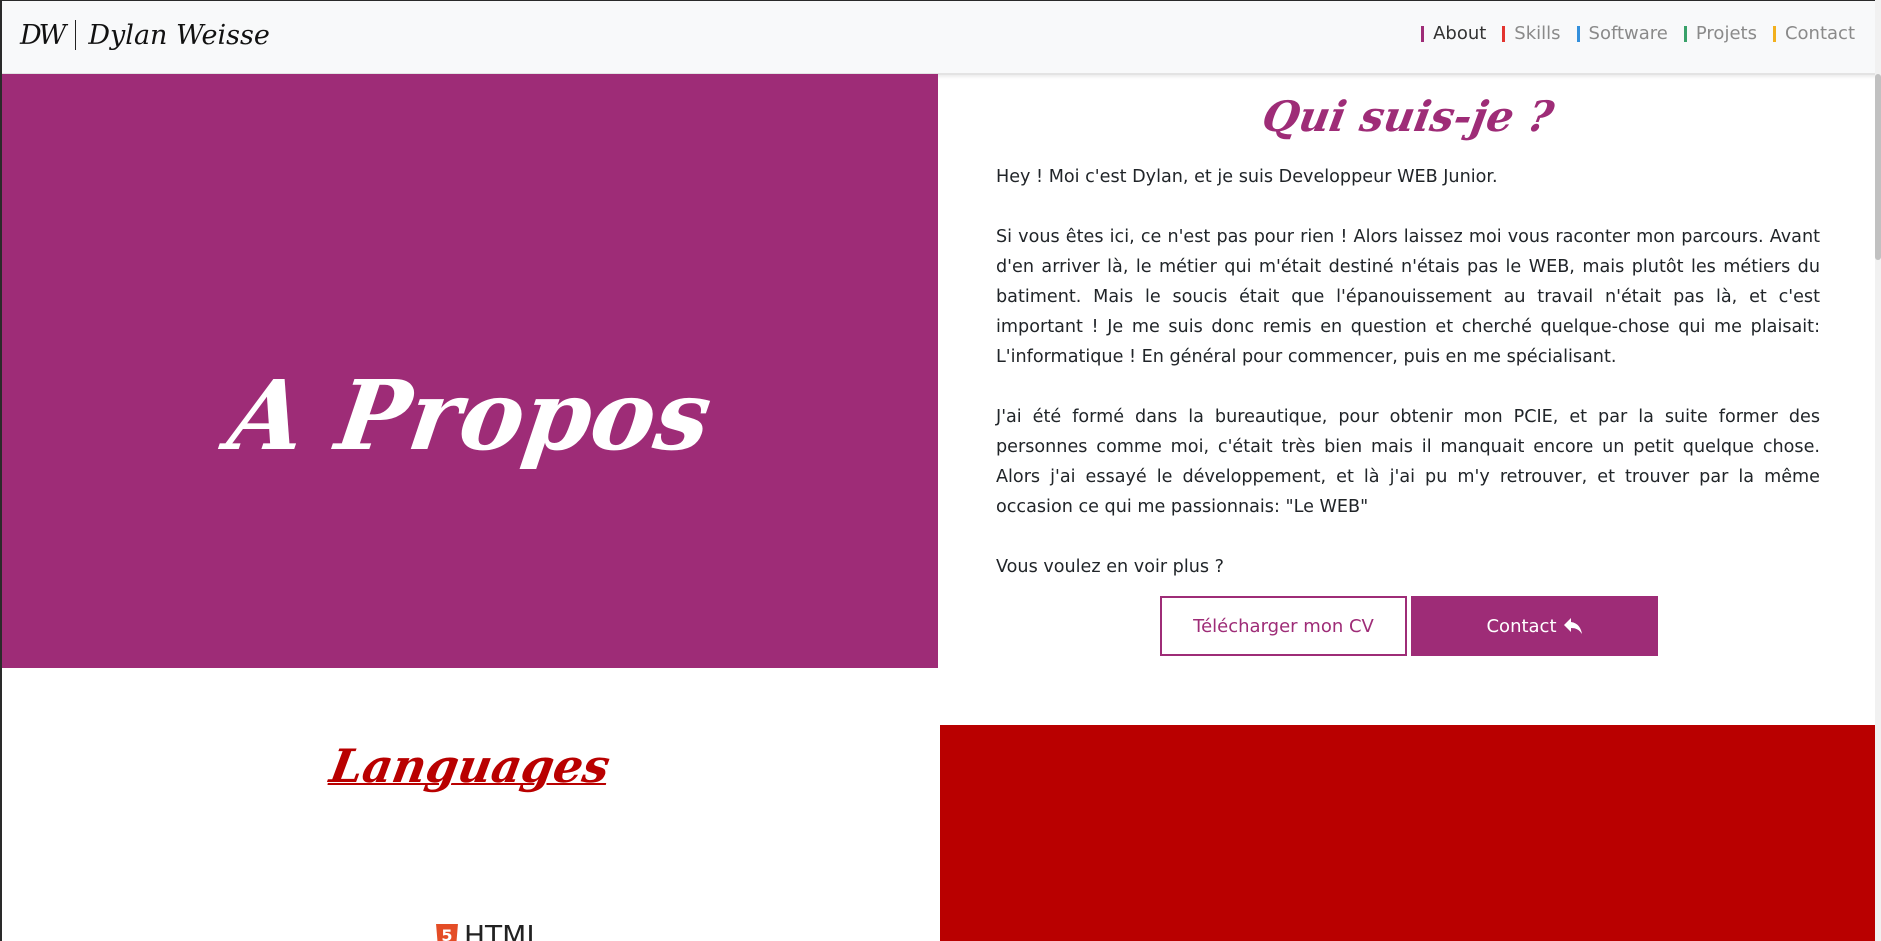 The width and height of the screenshot is (1881, 941). I want to click on languages-heading: Languages, so click(470, 766).